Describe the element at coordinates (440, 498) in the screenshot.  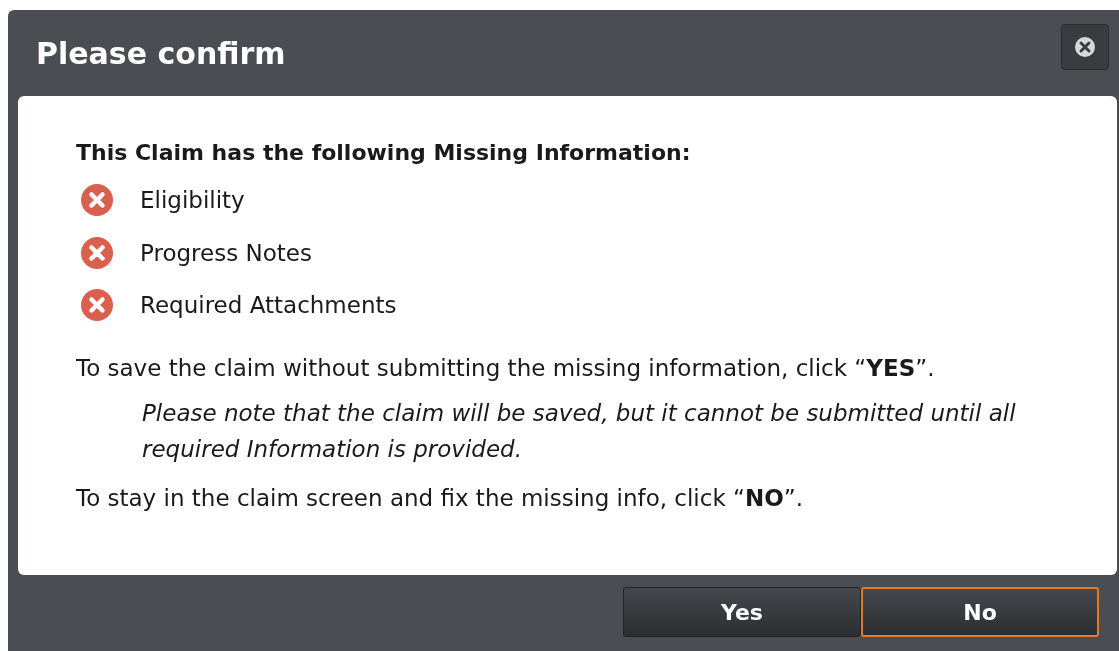
I see `no-instruction: To stay in the claim screen and fix the missing info, click “NO”.` at that location.